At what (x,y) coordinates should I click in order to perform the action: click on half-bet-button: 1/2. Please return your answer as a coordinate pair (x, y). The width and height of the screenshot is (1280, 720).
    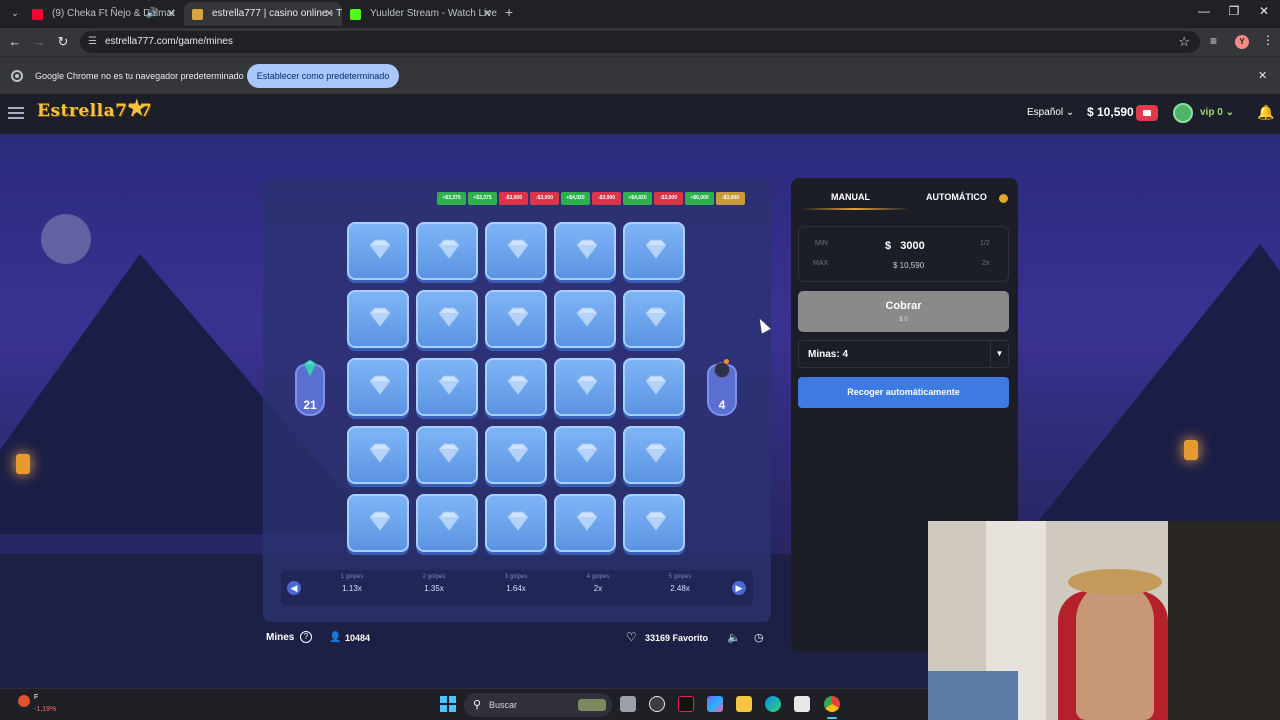
    Looking at the image, I should click on (985, 243).